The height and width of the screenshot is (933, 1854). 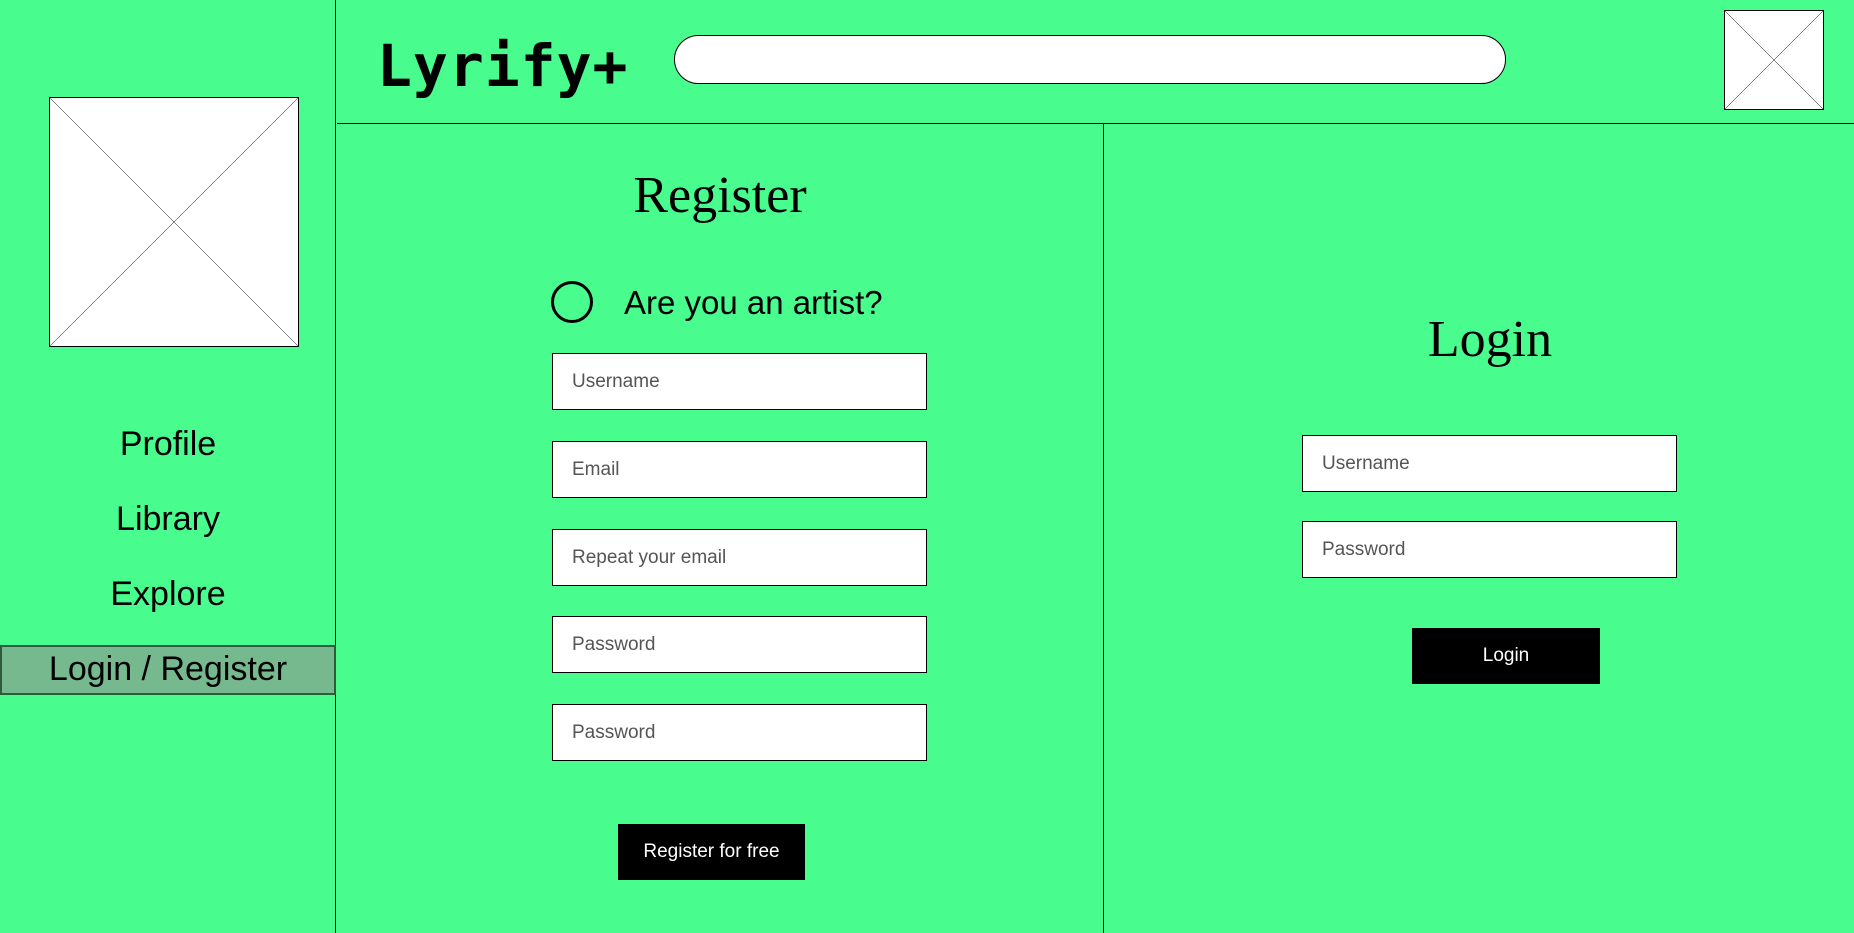 I want to click on app-logo: Lyrify+, so click(x=502, y=66).